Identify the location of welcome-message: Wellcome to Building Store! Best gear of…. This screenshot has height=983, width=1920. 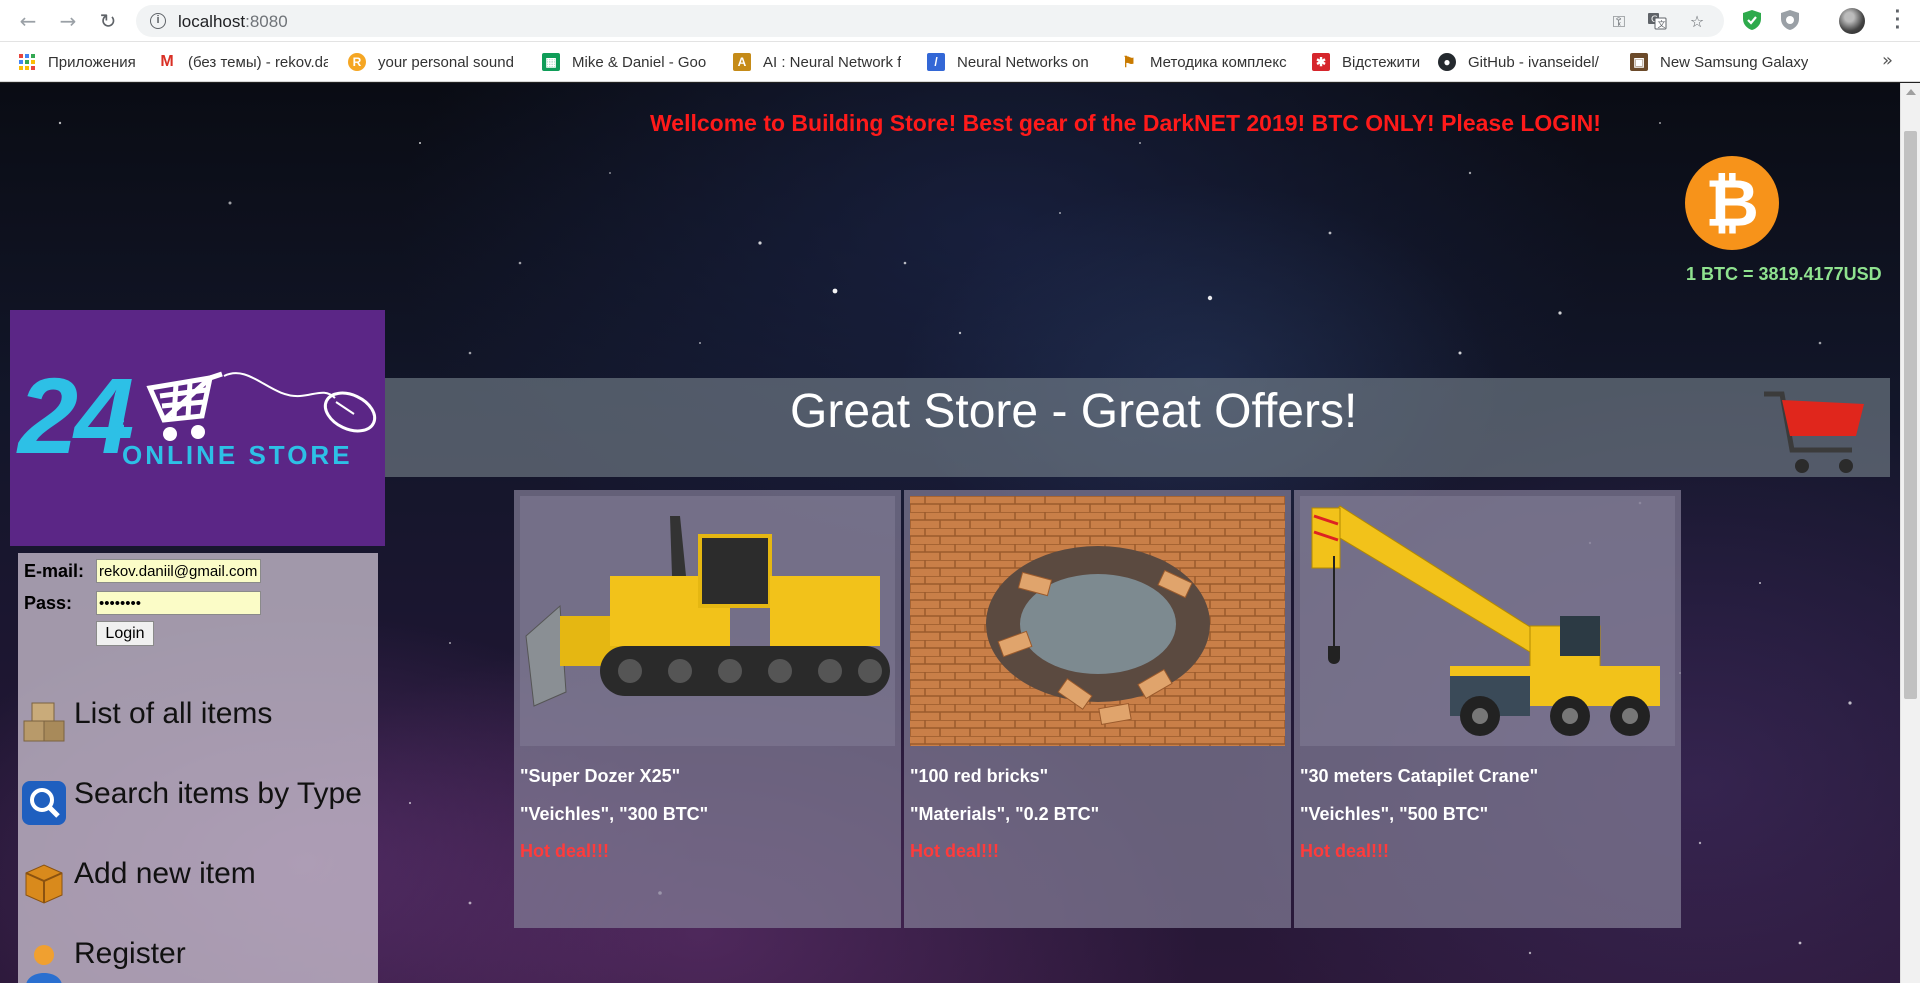
(1125, 123).